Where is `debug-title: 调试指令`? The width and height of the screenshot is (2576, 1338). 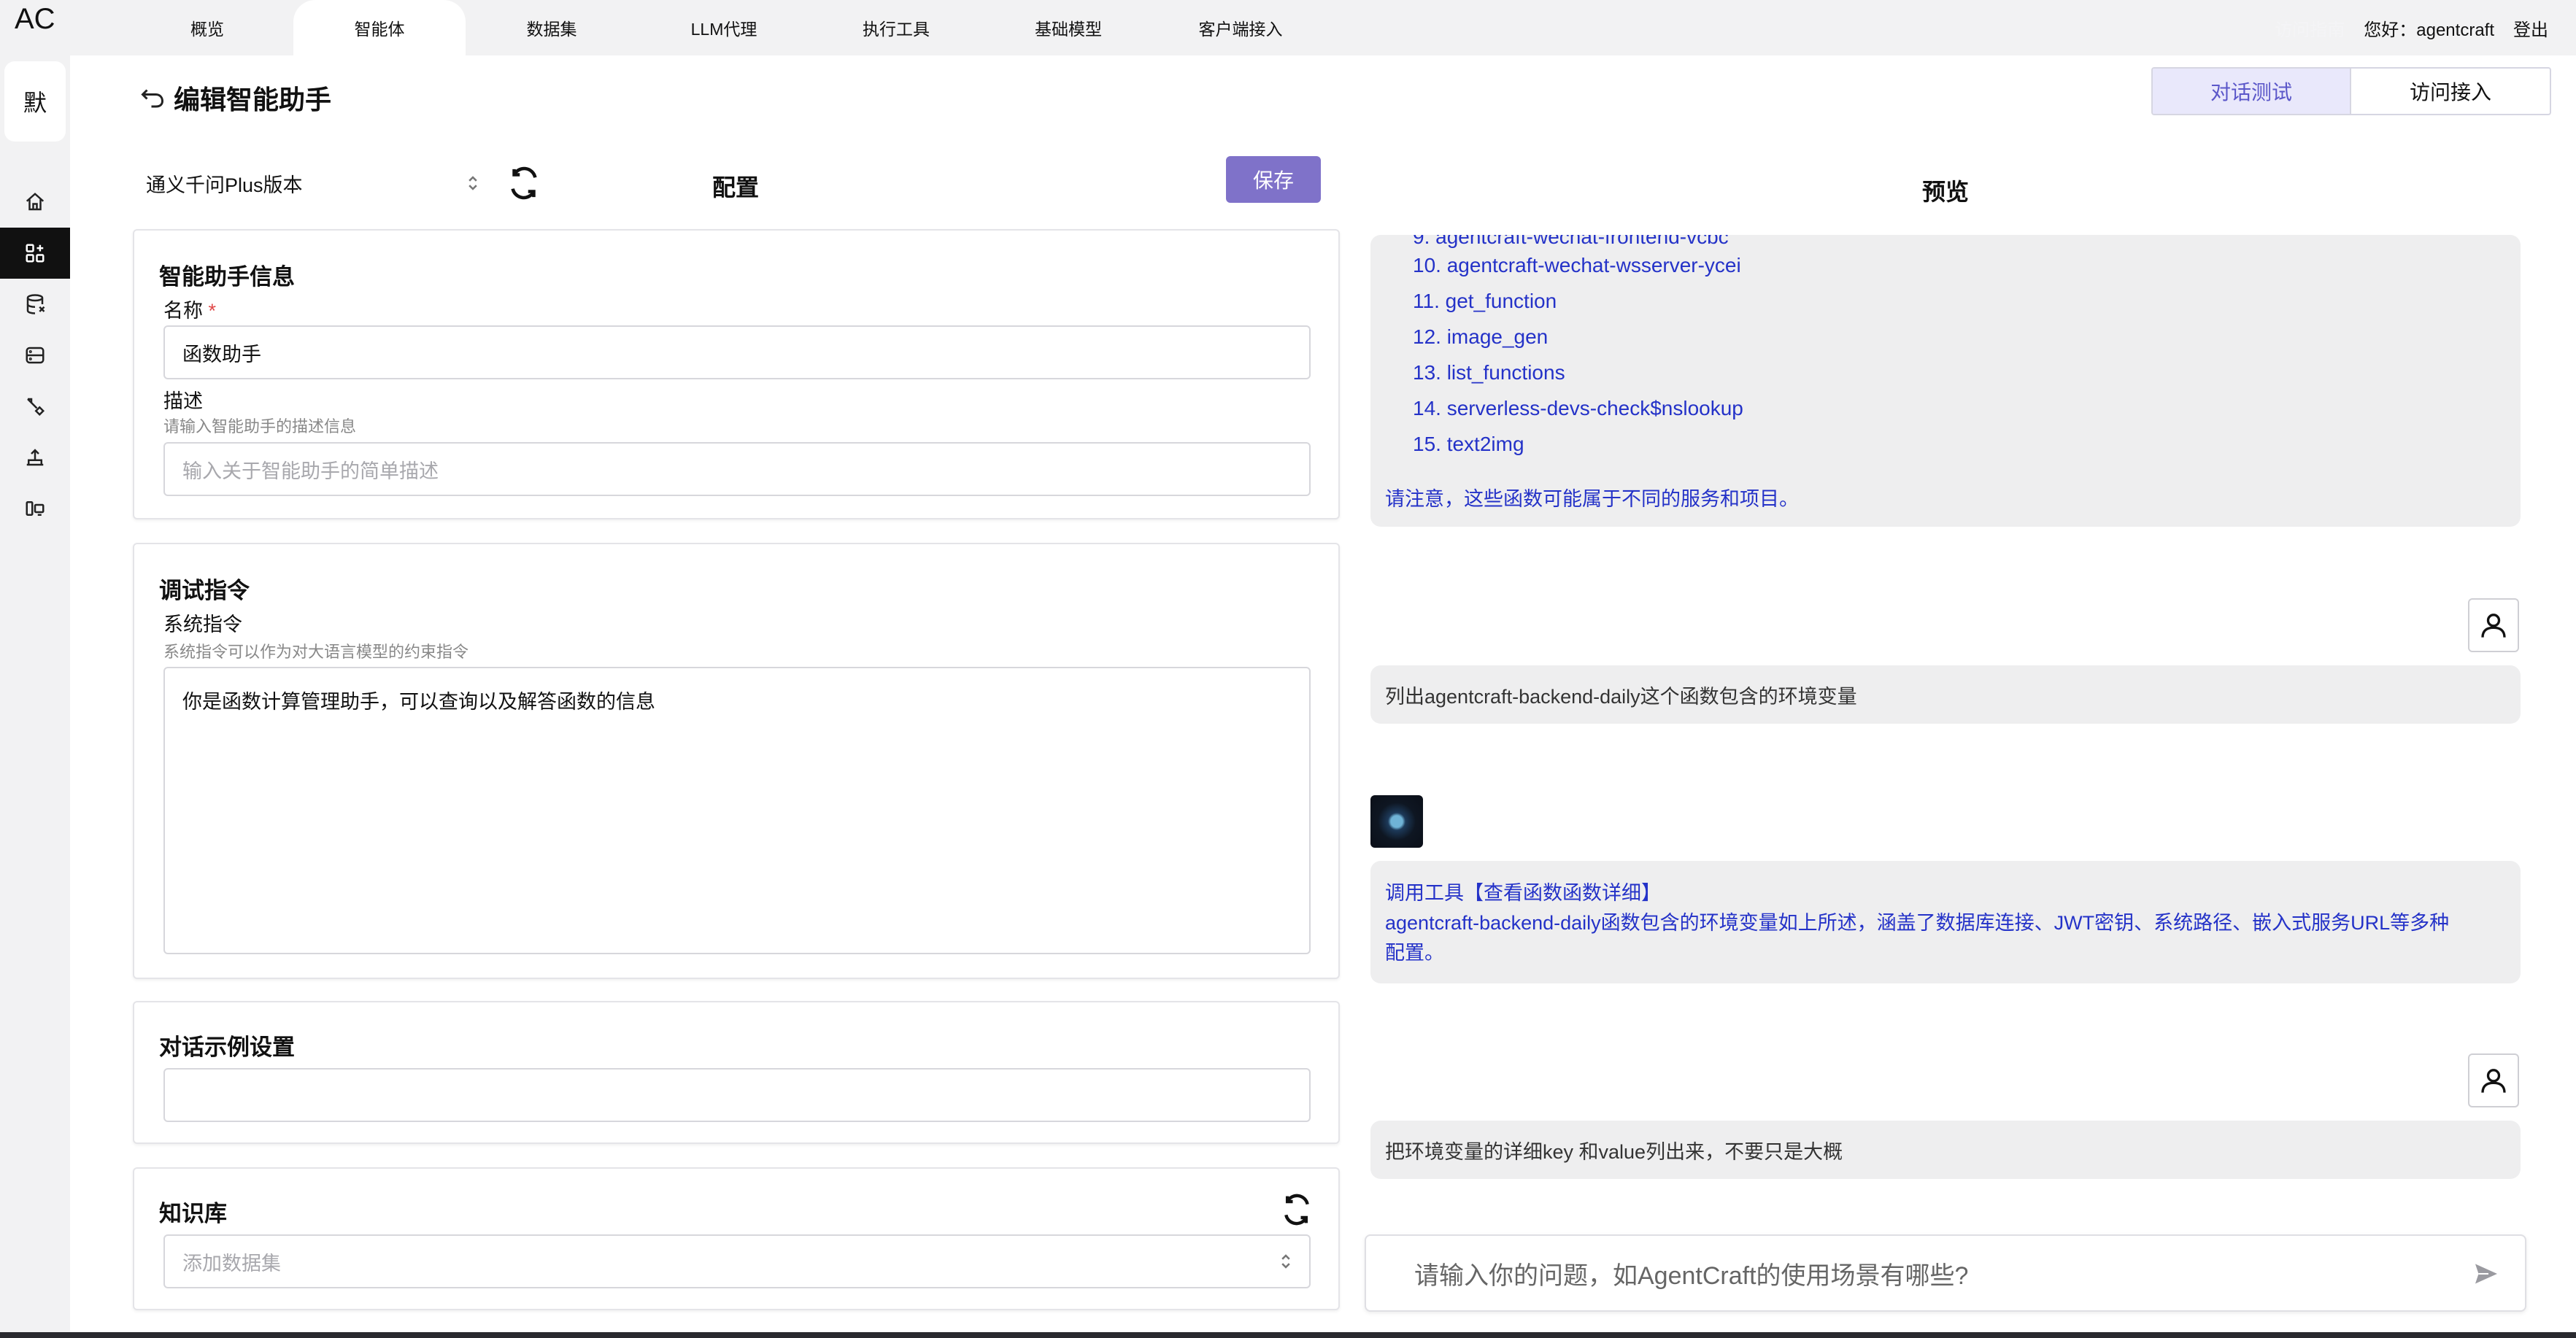 debug-title: 调试指令 is located at coordinates (204, 591).